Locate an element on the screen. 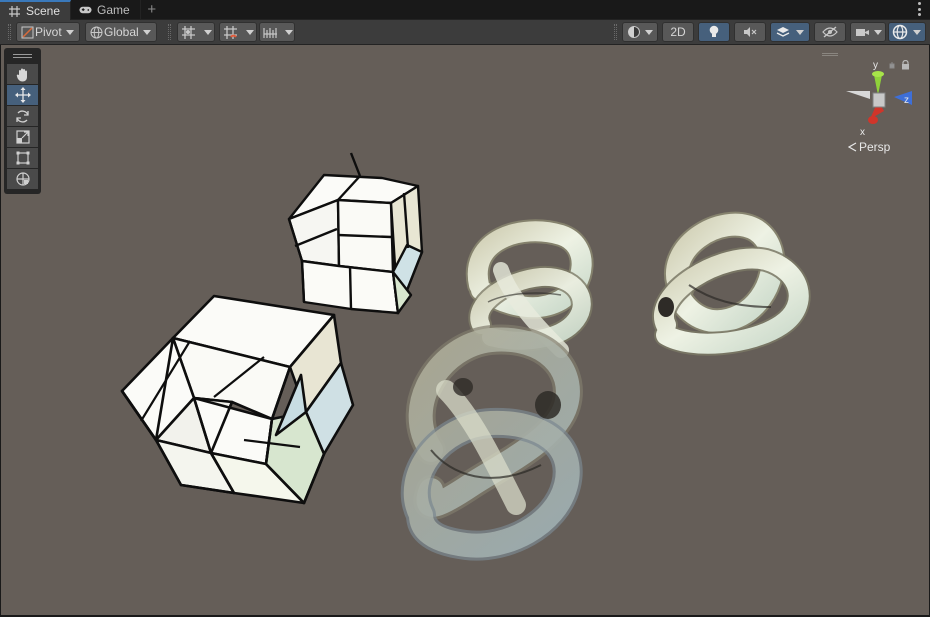  more-options-icon is located at coordinates (919, 9).